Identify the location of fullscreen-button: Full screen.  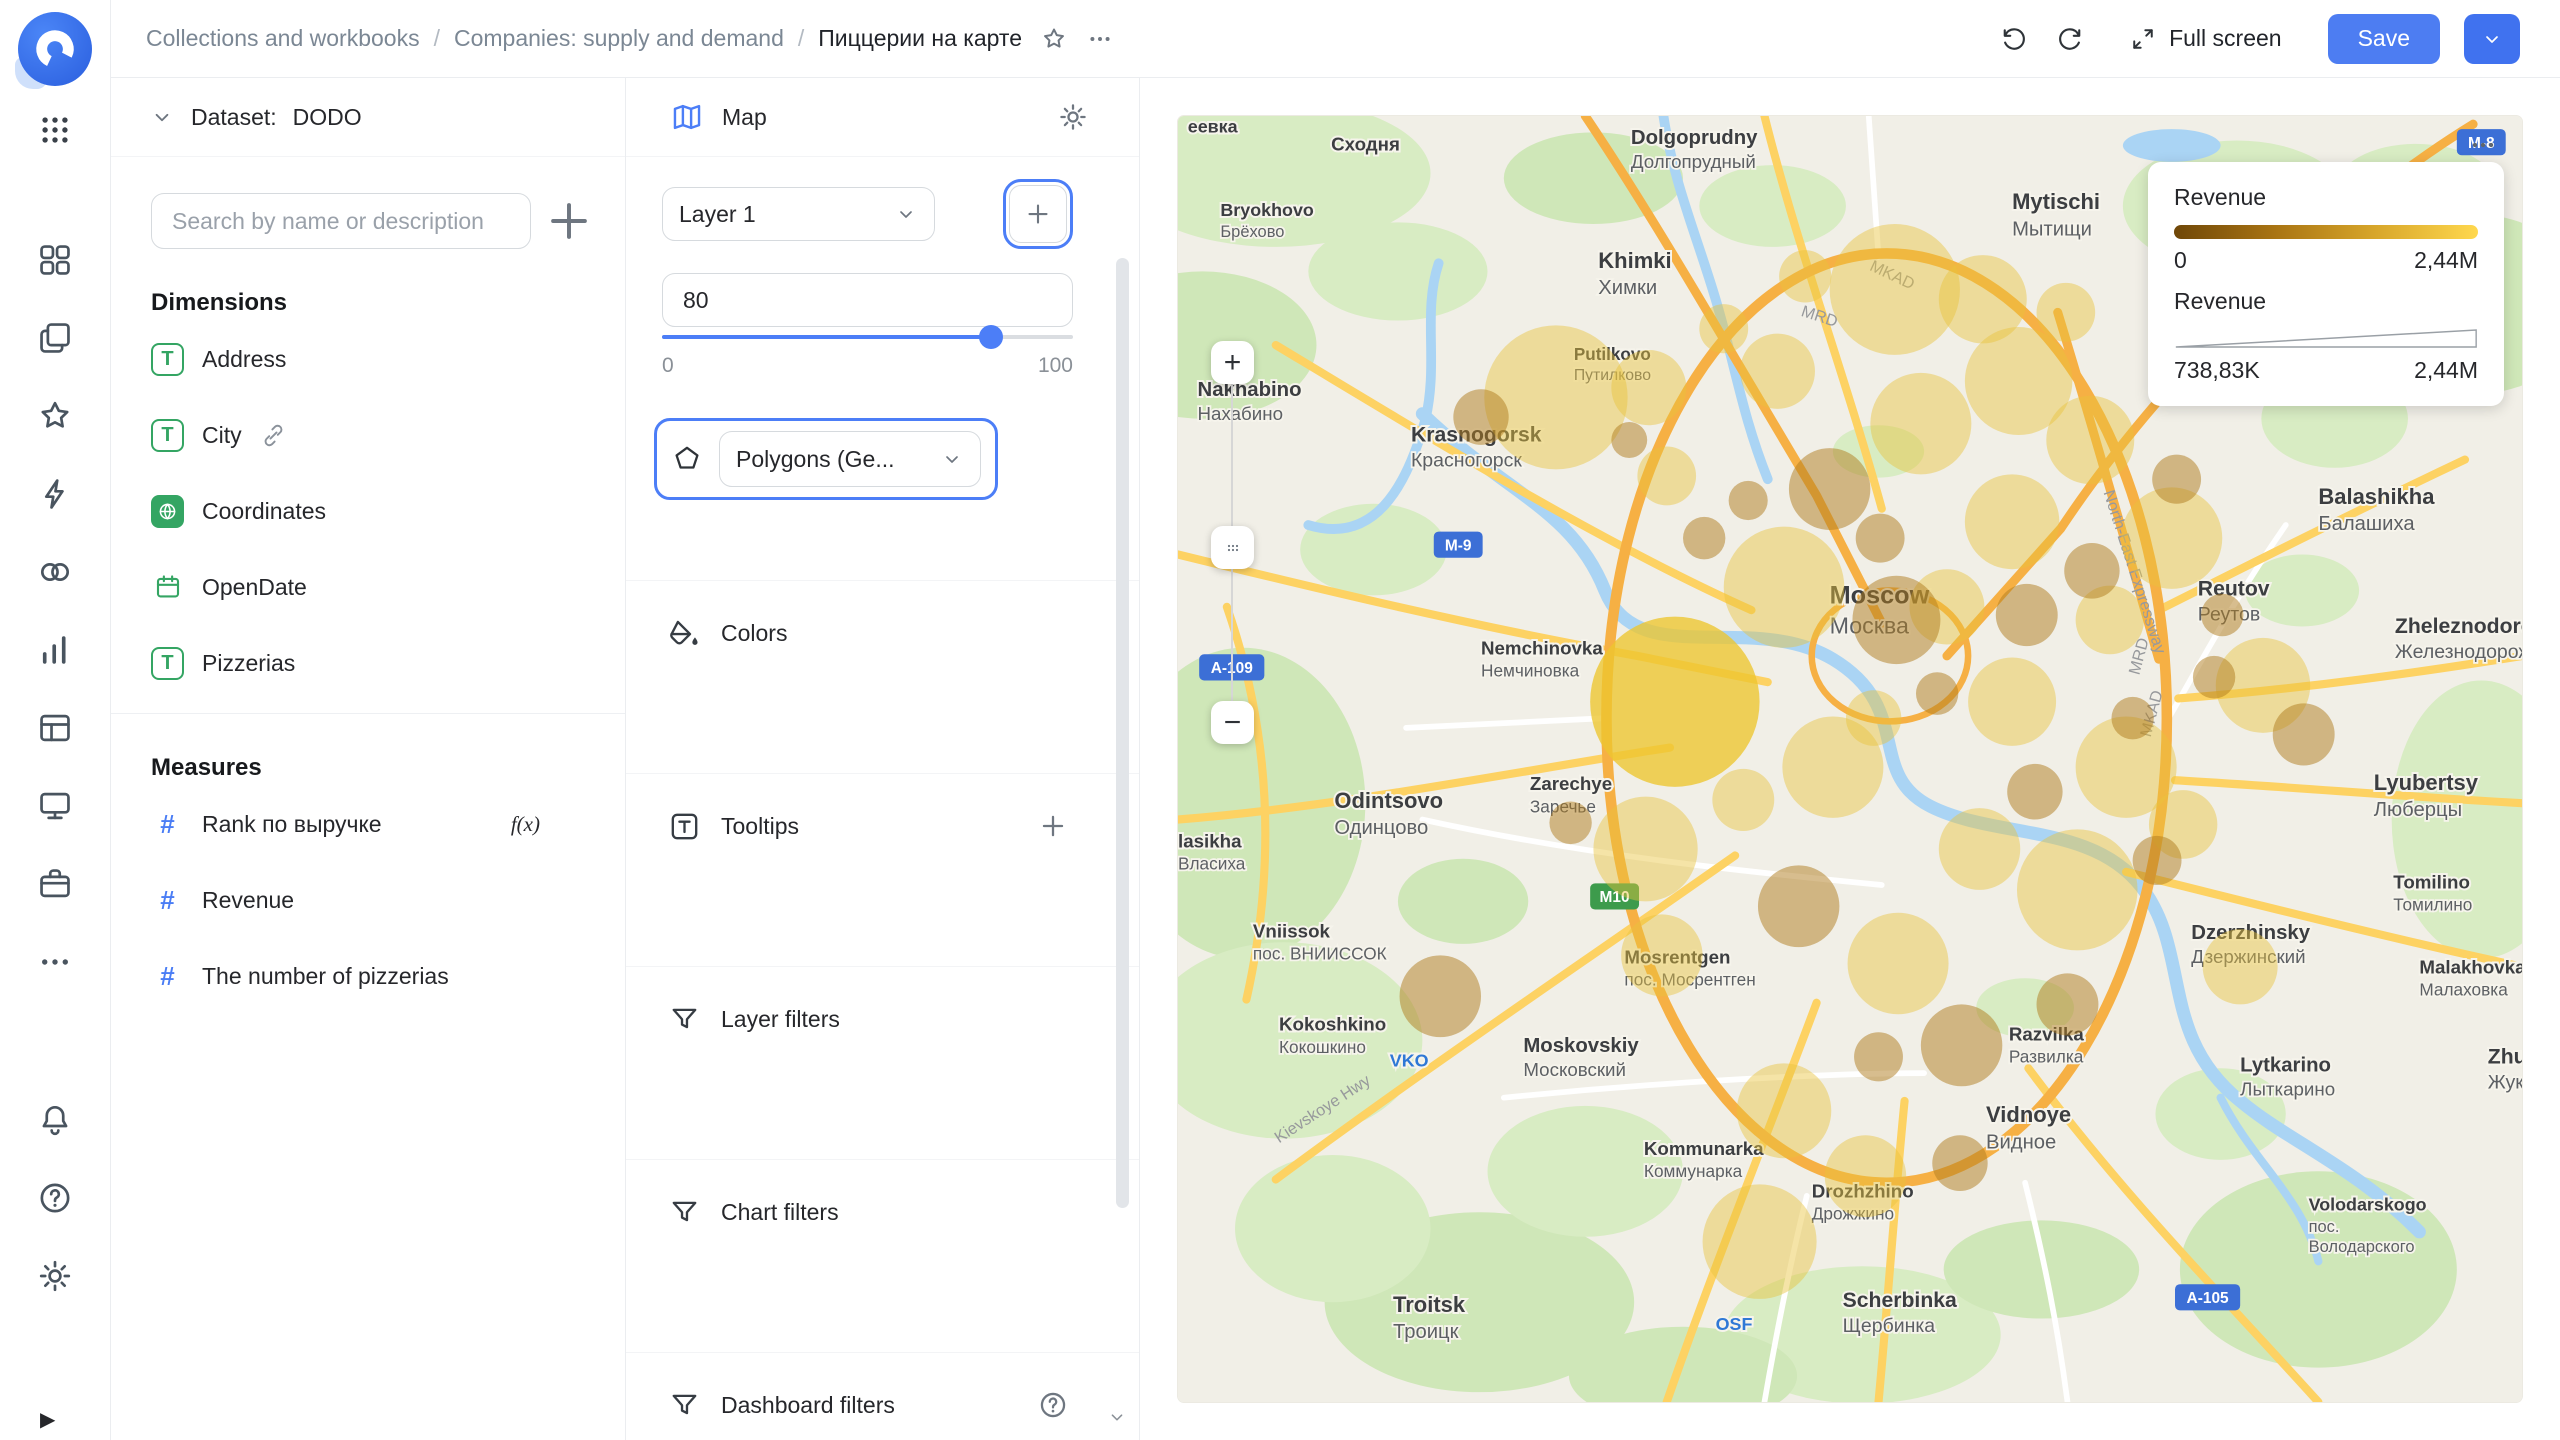
(2205, 39).